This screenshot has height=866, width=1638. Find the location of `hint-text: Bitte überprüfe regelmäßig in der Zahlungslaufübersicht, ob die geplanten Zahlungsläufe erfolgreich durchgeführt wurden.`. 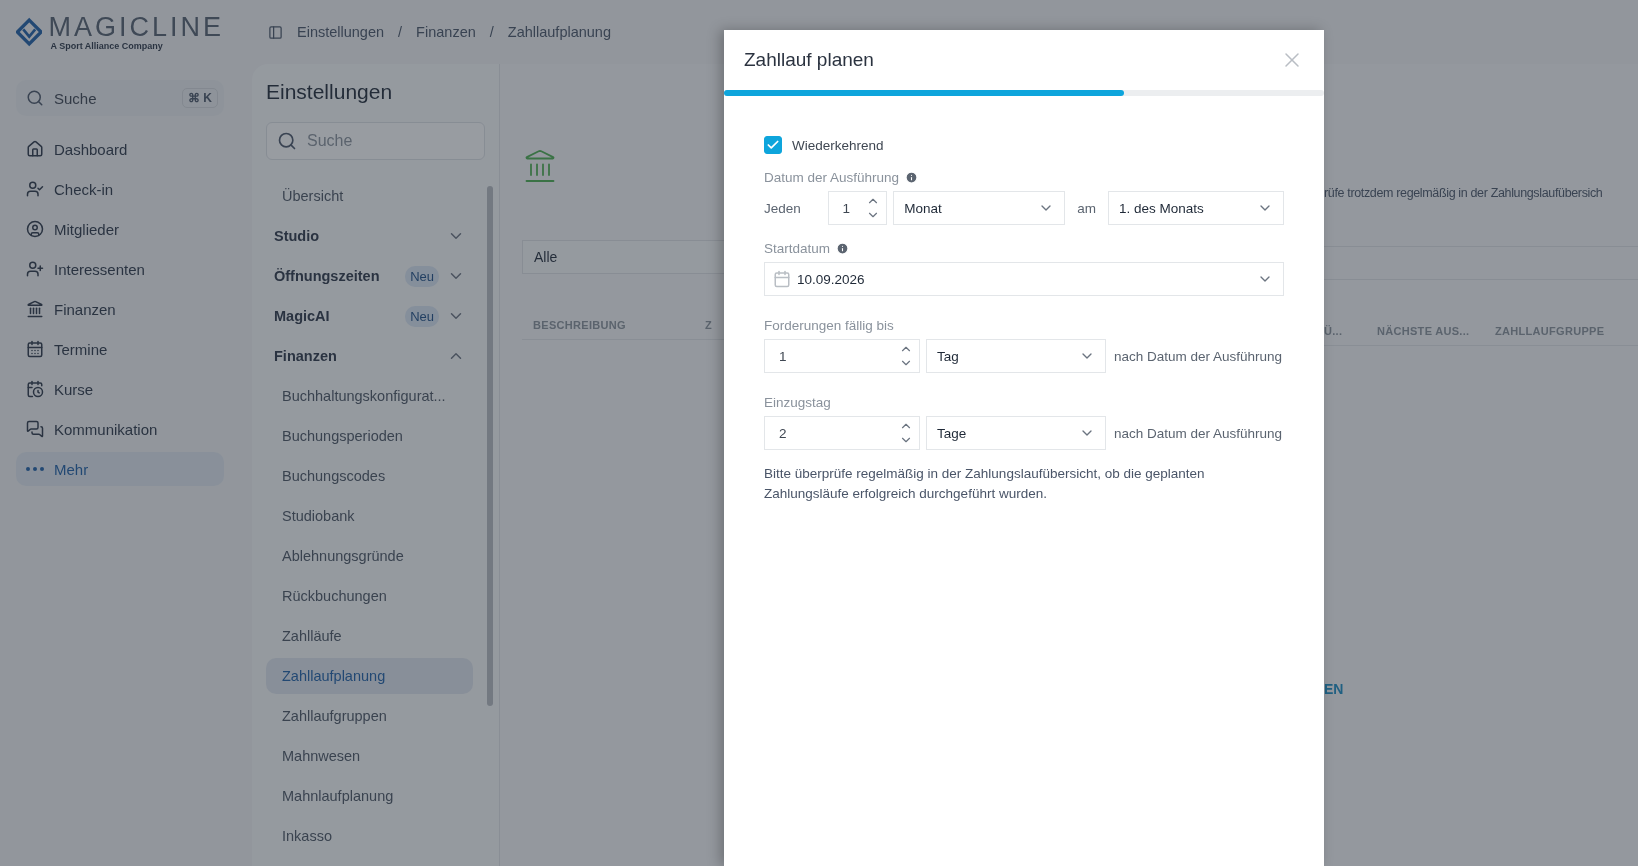

hint-text: Bitte überprüfe regelmäßig in der Zahlungslaufübersicht, ob die geplanten Zahlungsläufe erfolgreich durchgeführt wurden. is located at coordinates (985, 484).